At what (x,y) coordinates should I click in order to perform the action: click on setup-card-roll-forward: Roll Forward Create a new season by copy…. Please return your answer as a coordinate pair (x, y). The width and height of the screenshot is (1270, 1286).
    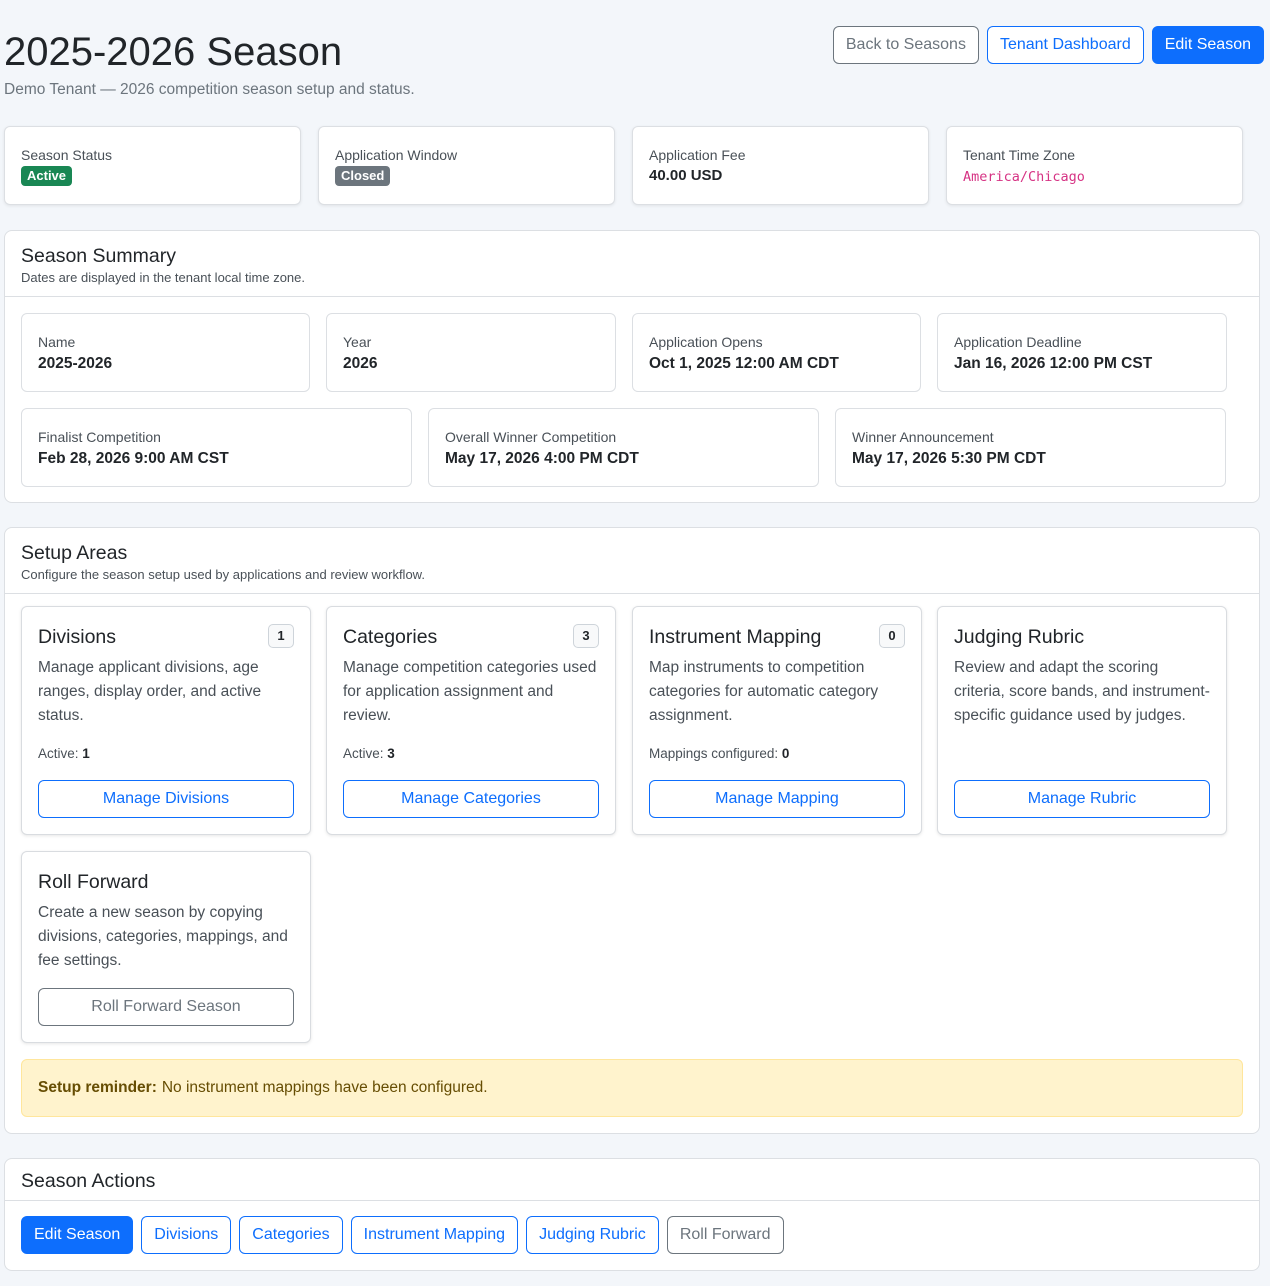
    Looking at the image, I should click on (166, 947).